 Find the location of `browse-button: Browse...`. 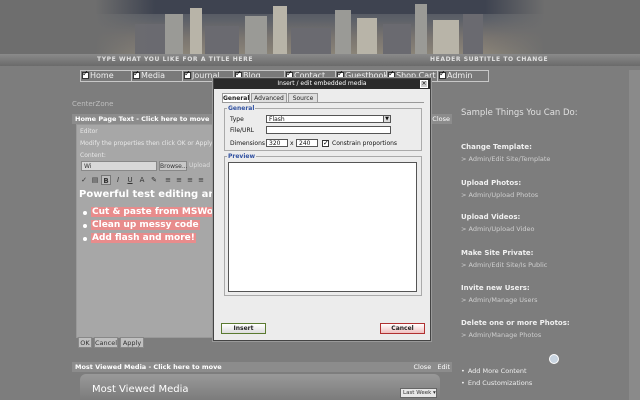

browse-button: Browse... is located at coordinates (173, 166).